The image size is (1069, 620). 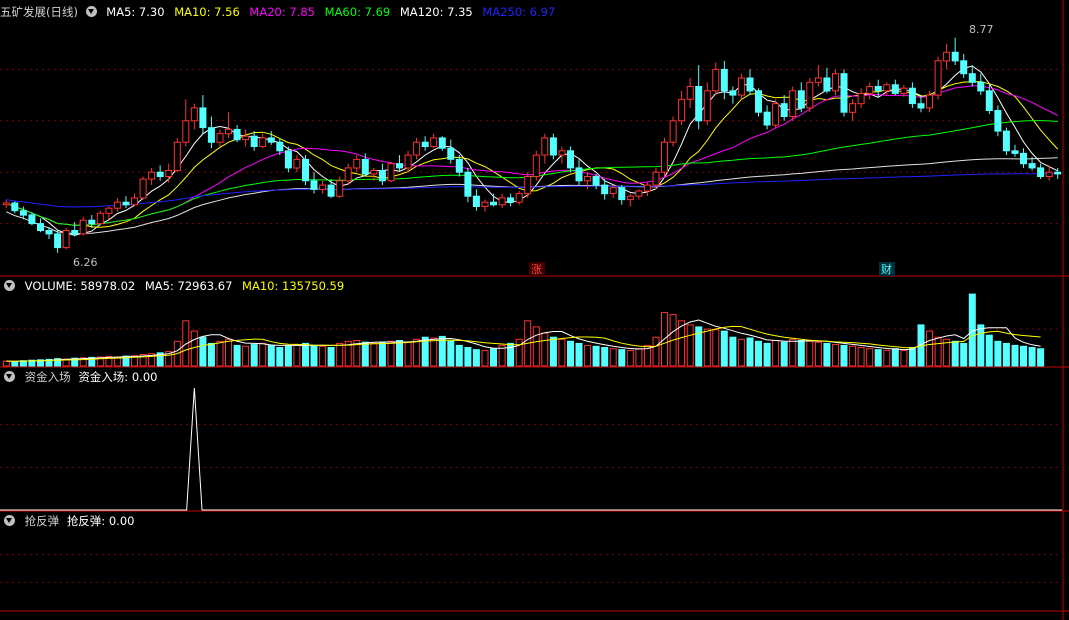 I want to click on ma120-line, so click(x=532, y=196).